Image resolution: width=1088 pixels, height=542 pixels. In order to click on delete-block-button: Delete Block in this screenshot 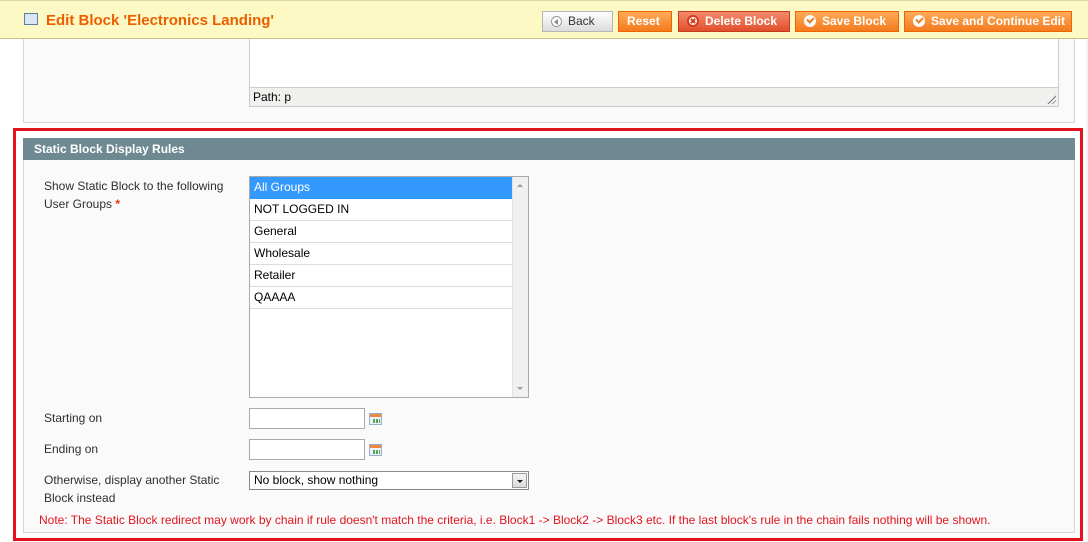, I will do `click(734, 21)`.